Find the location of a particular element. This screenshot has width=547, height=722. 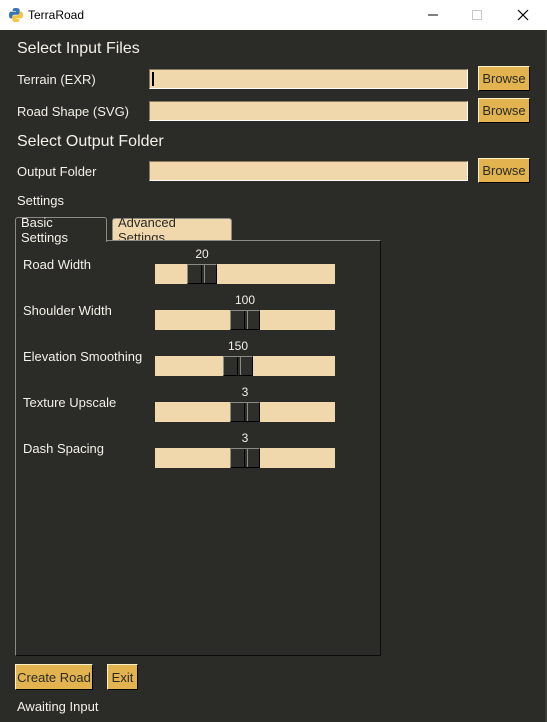

terrain-input is located at coordinates (308, 79).